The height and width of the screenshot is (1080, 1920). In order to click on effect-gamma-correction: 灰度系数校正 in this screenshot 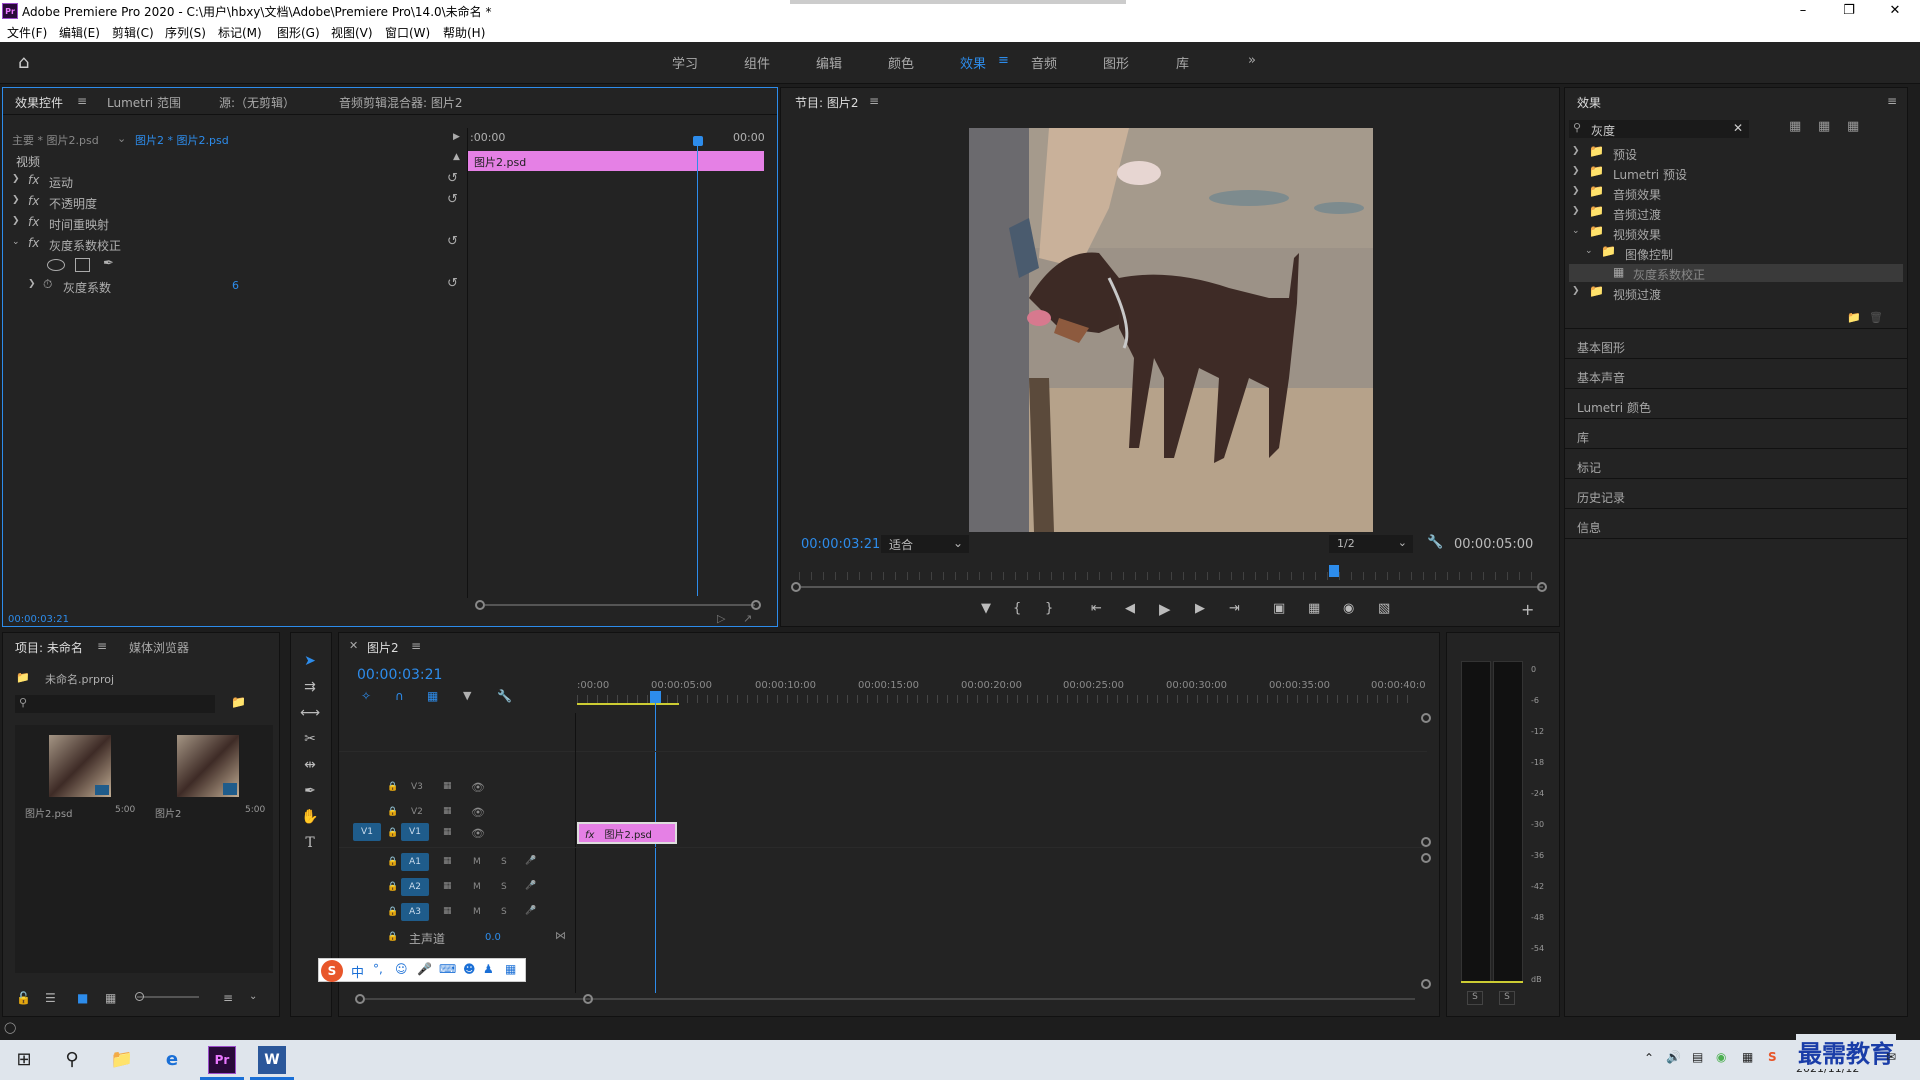, I will do `click(85, 245)`.